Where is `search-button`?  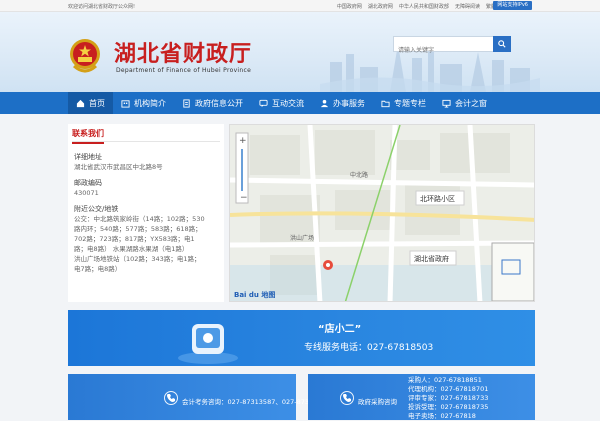 search-button is located at coordinates (502, 44).